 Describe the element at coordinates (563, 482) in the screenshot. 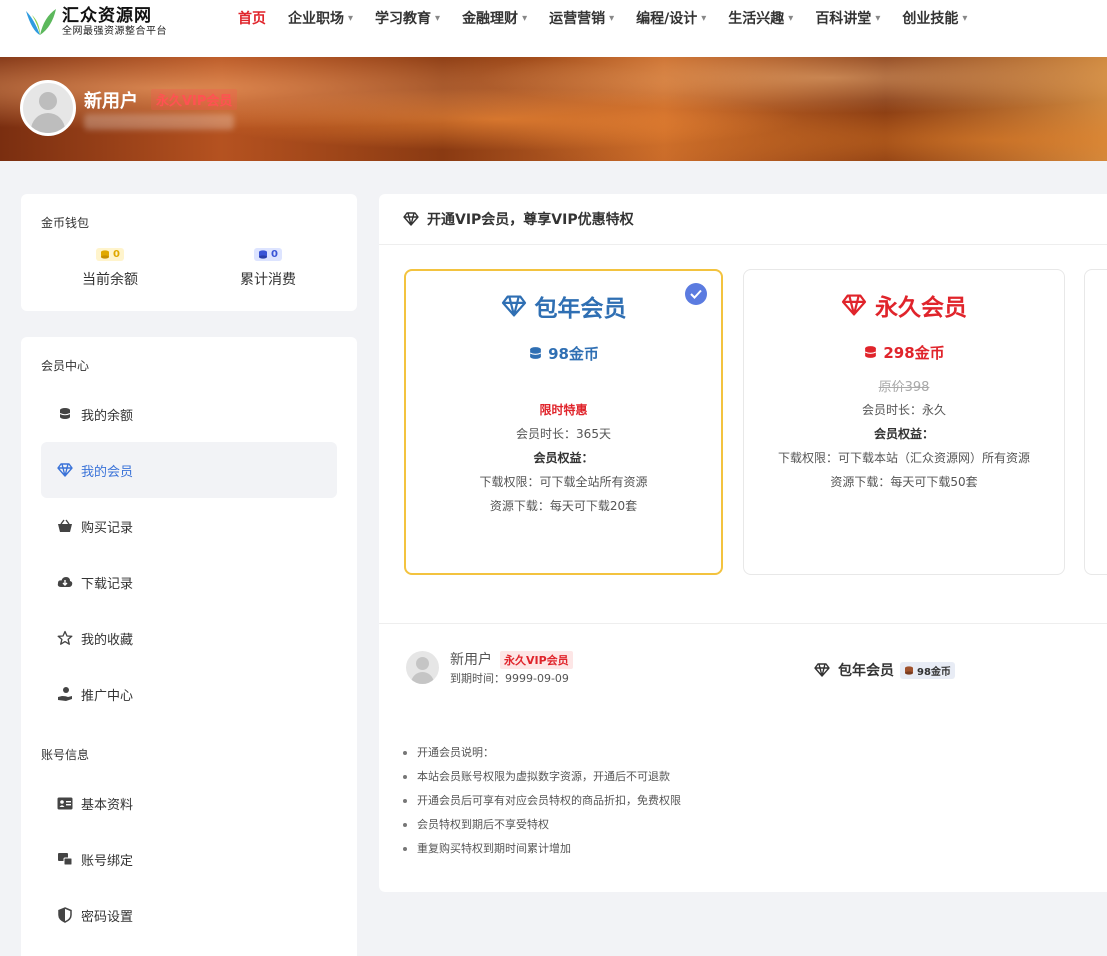

I see `plan-download-permission: 下载权限：可下载全站所有资源` at that location.